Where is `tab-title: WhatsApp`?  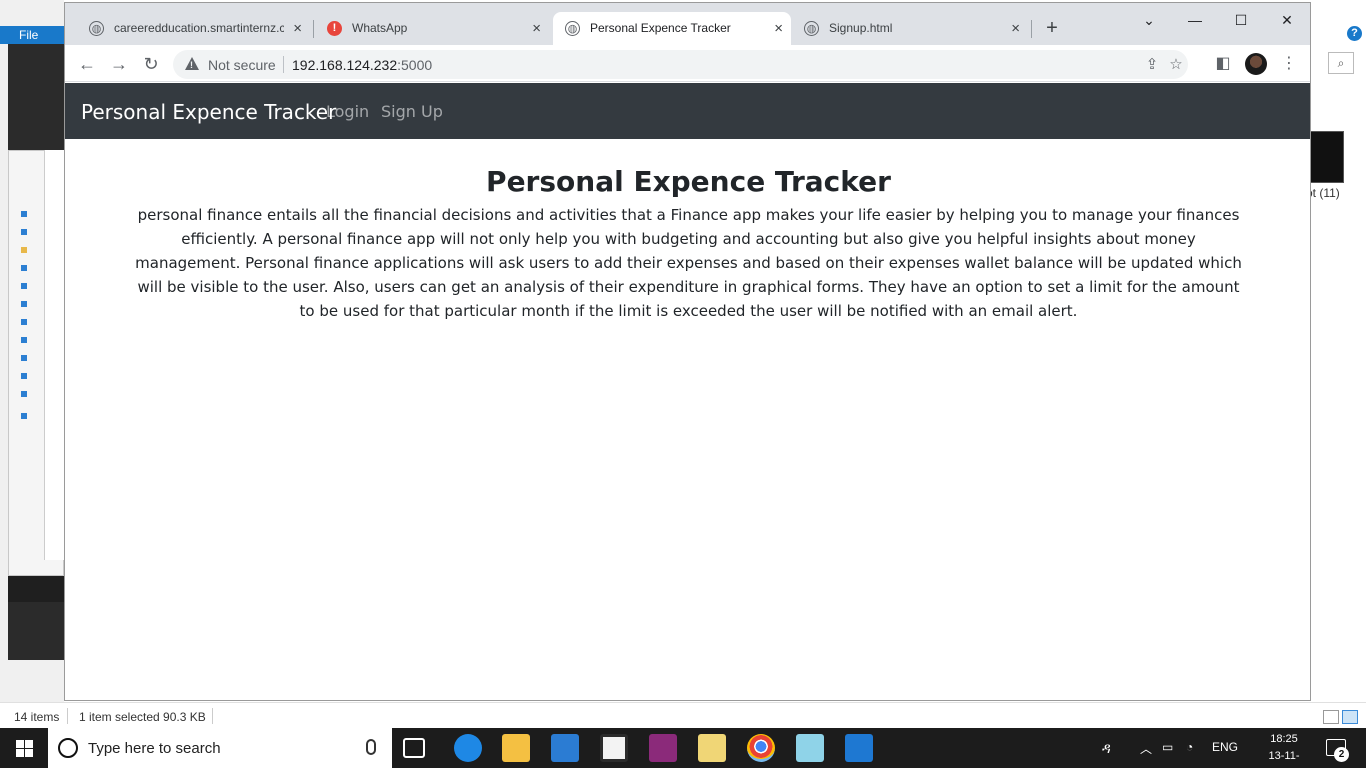 tab-title: WhatsApp is located at coordinates (380, 28).